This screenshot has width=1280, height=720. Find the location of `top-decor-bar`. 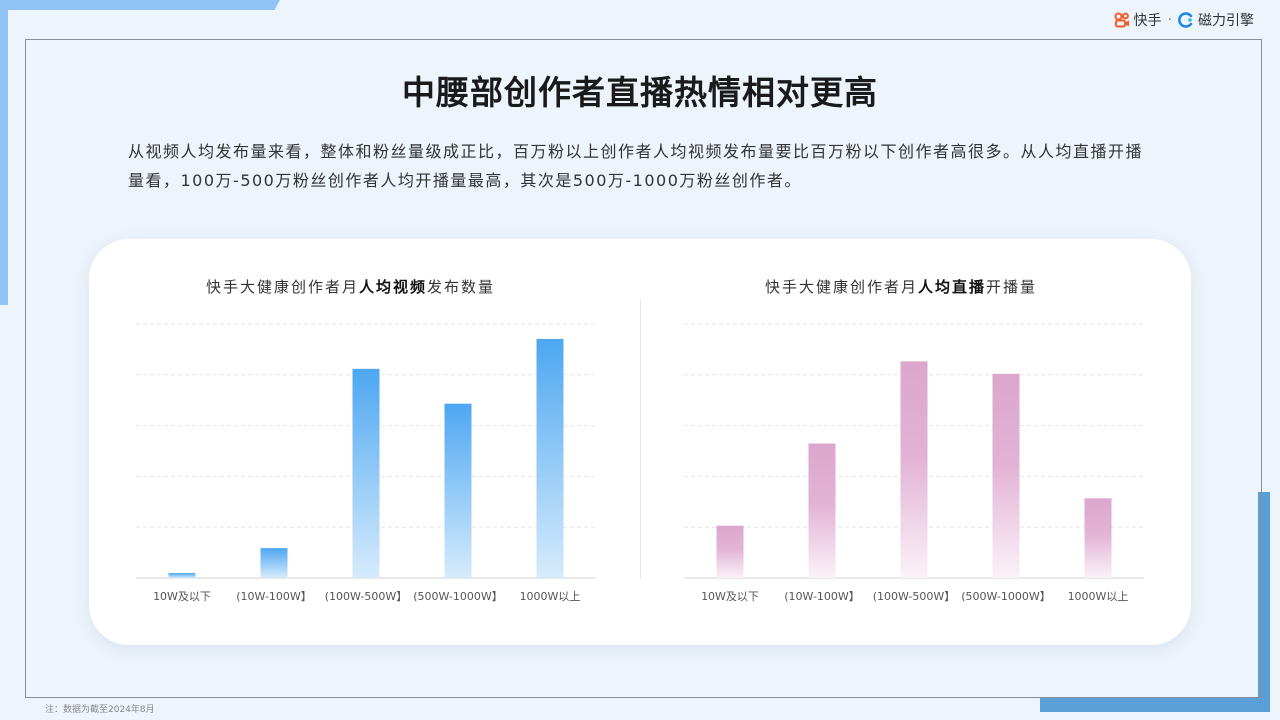

top-decor-bar is located at coordinates (140, 5).